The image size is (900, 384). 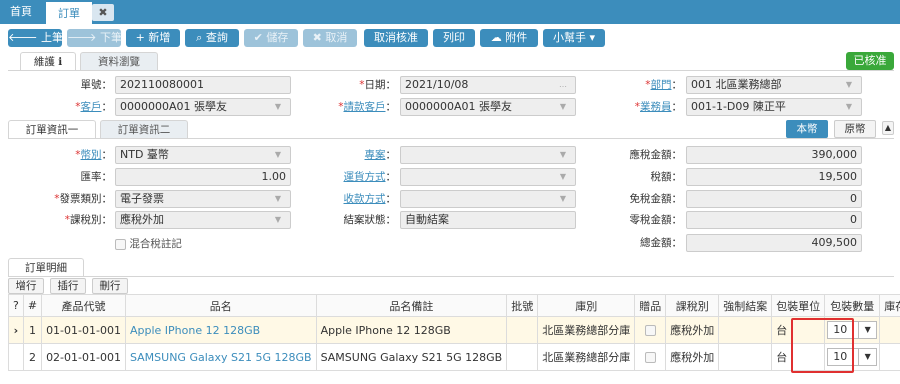 What do you see at coordinates (203, 155) in the screenshot?
I see `currency-field: NTD 臺幣` at bounding box center [203, 155].